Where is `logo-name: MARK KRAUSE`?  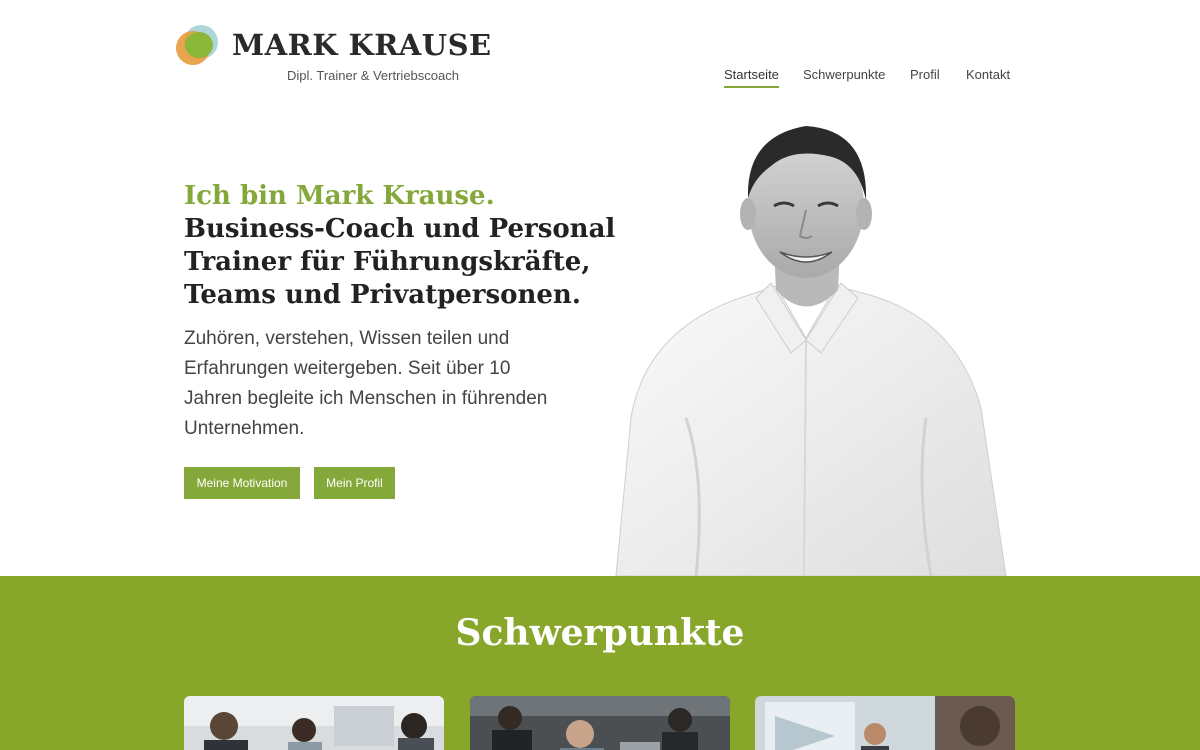
logo-name: MARK KRAUSE is located at coordinates (362, 45).